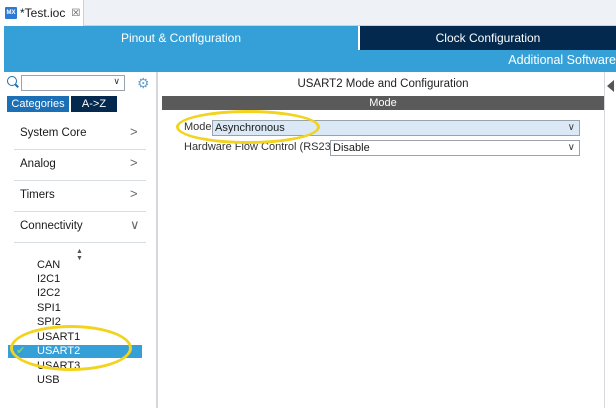  What do you see at coordinates (198, 127) in the screenshot?
I see `mode-label: Mode` at bounding box center [198, 127].